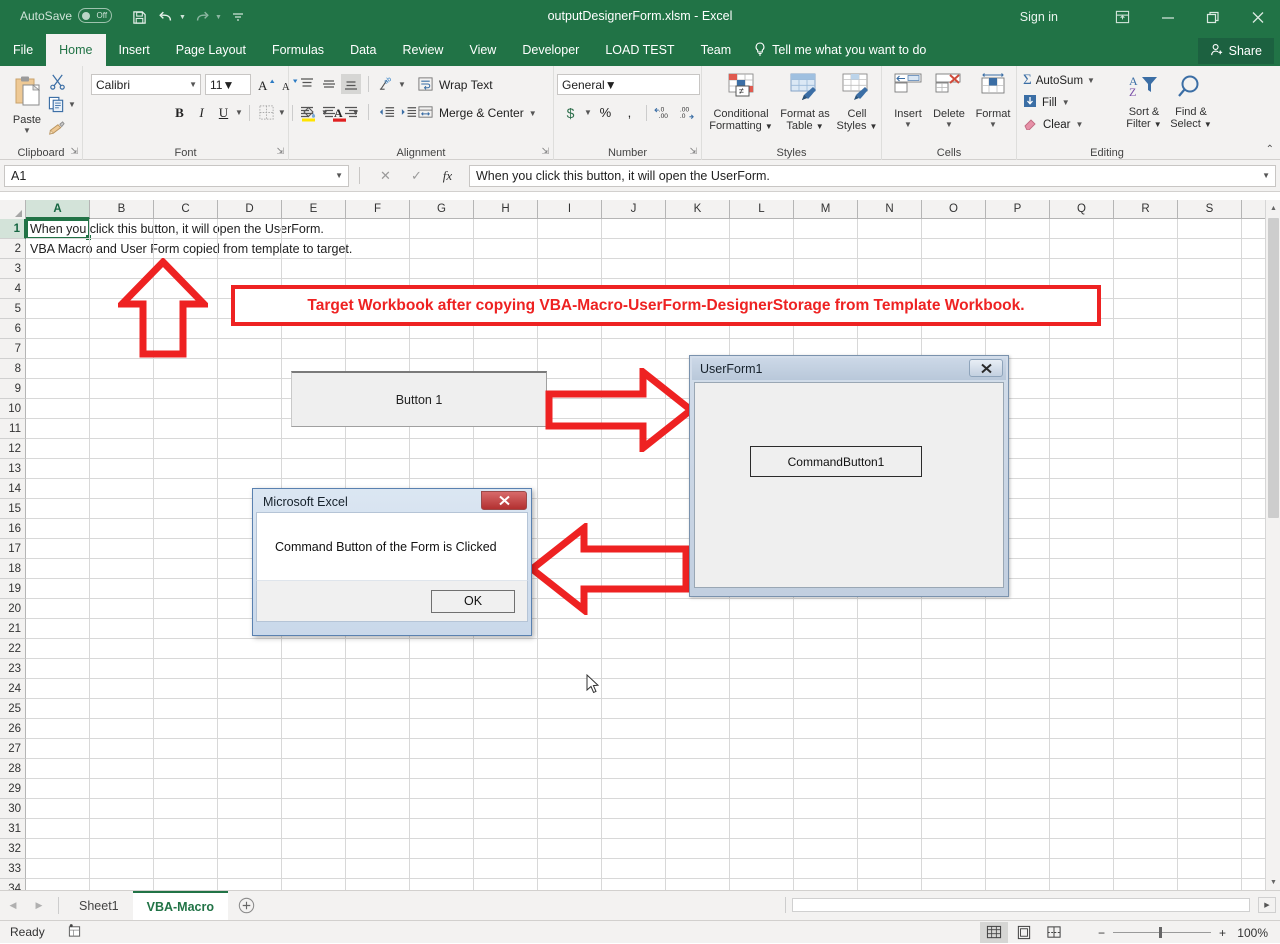  I want to click on message-box-close-button, so click(504, 500).